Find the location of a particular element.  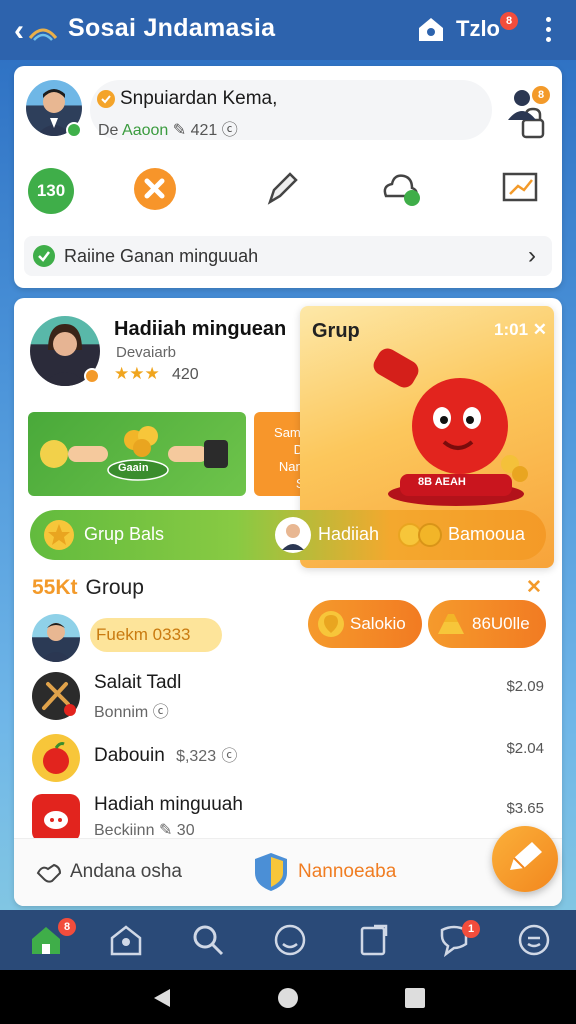

stat-label: De is located at coordinates (108, 130).